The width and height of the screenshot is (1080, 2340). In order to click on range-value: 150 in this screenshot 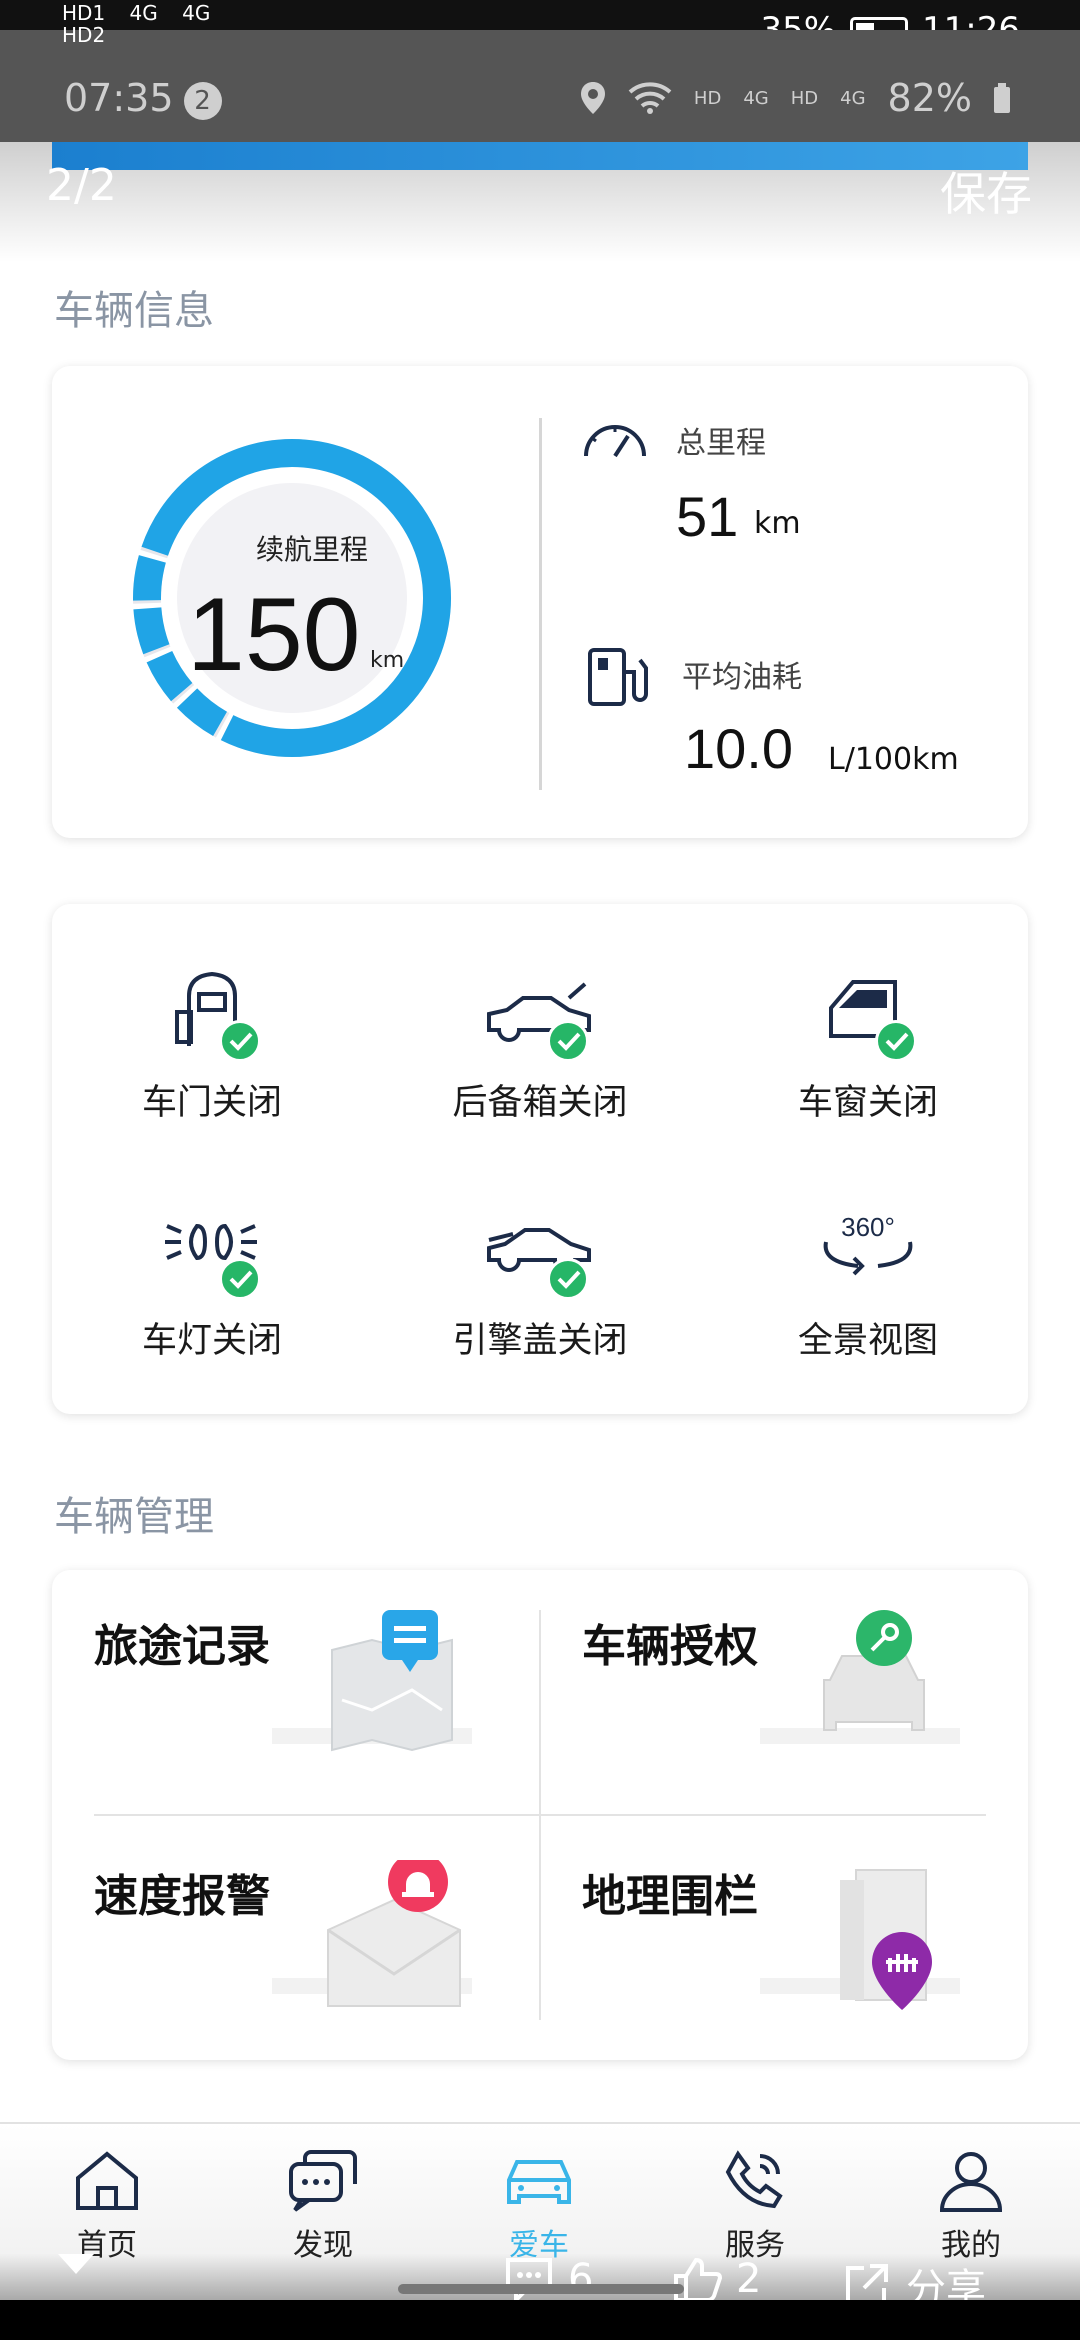, I will do `click(274, 635)`.